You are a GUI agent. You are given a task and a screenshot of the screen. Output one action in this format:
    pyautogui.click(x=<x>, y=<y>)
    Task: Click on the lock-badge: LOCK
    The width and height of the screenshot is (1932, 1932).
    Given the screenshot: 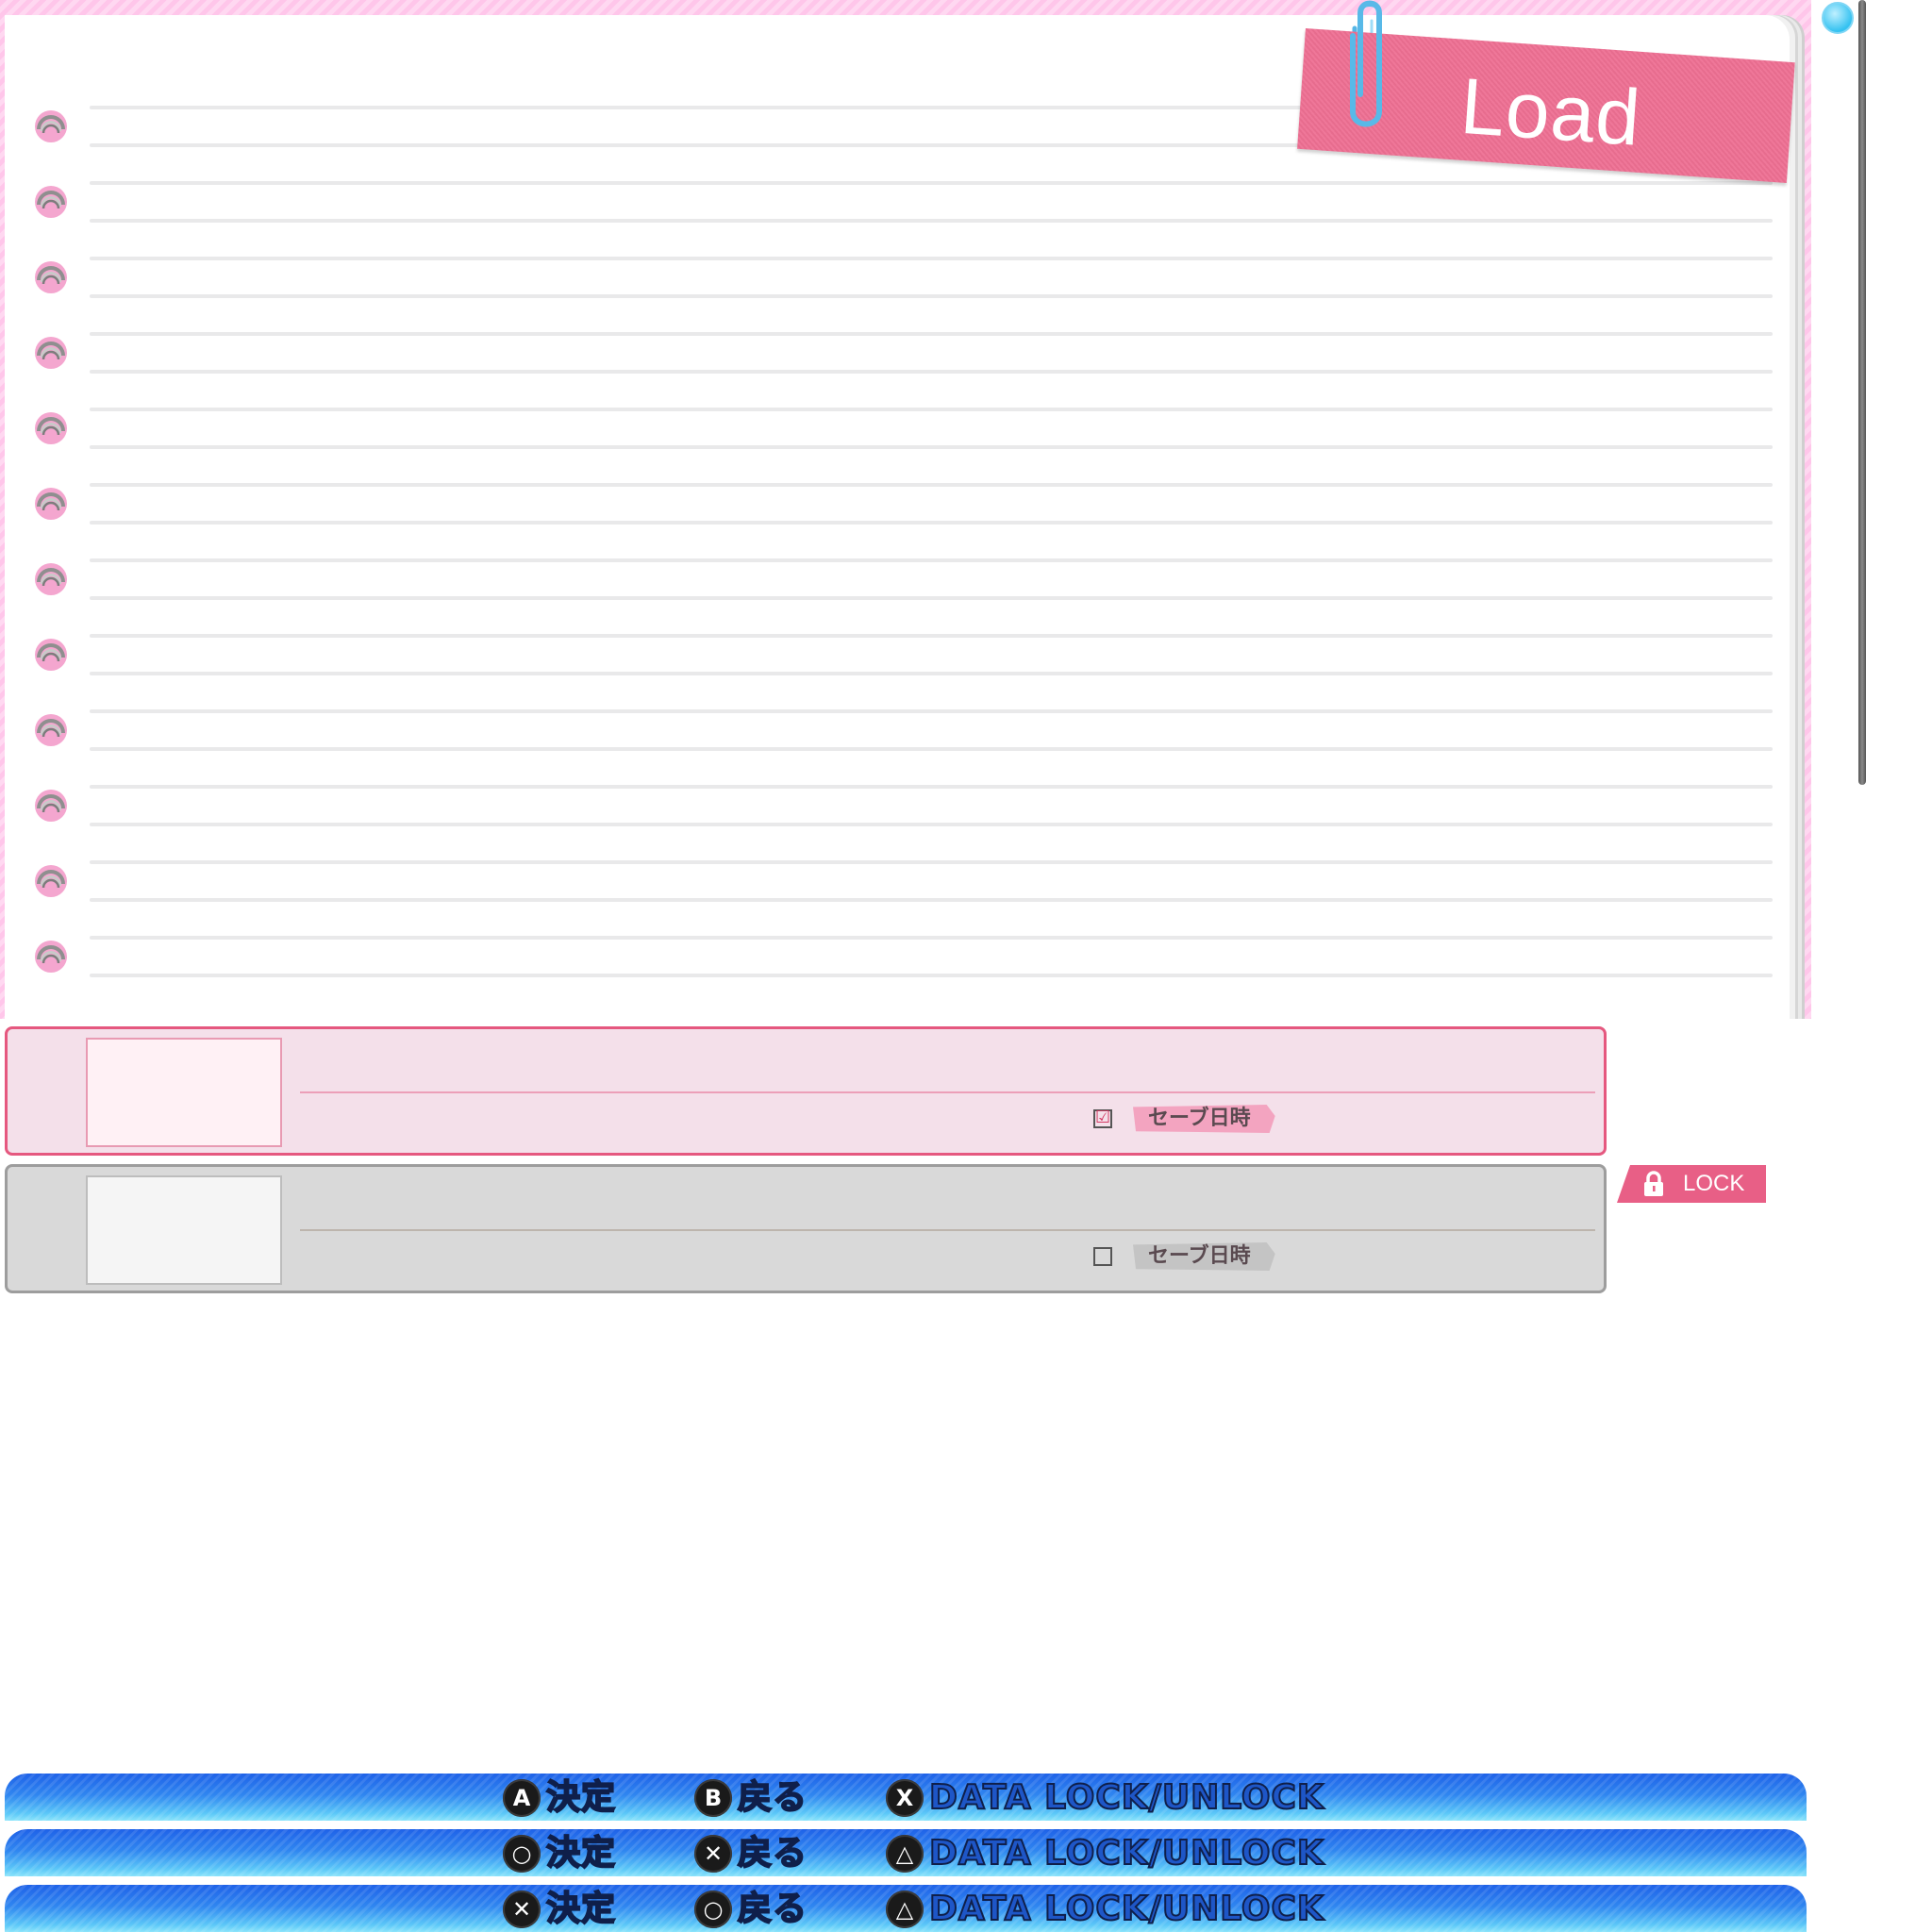 What is the action you would take?
    pyautogui.click(x=1692, y=1184)
    